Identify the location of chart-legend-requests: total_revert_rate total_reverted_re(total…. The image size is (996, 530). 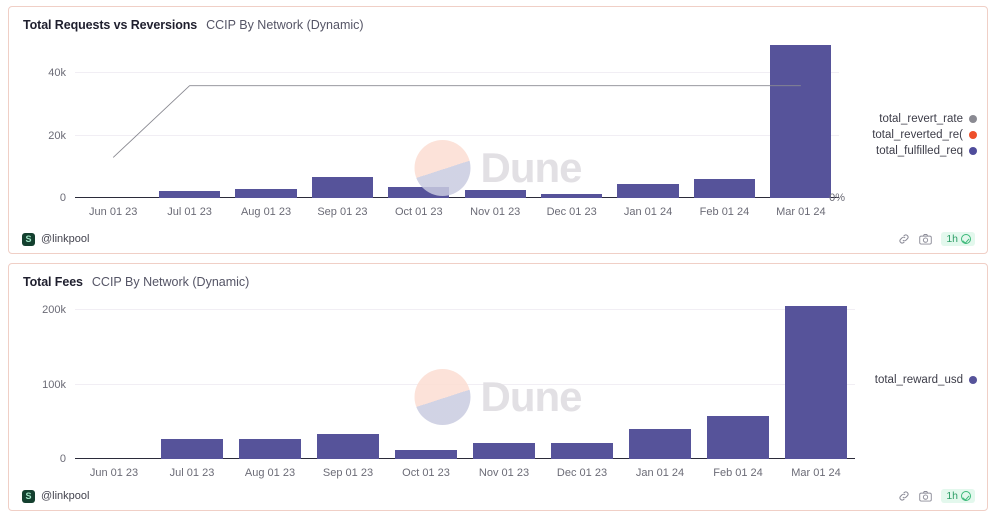
(924, 135).